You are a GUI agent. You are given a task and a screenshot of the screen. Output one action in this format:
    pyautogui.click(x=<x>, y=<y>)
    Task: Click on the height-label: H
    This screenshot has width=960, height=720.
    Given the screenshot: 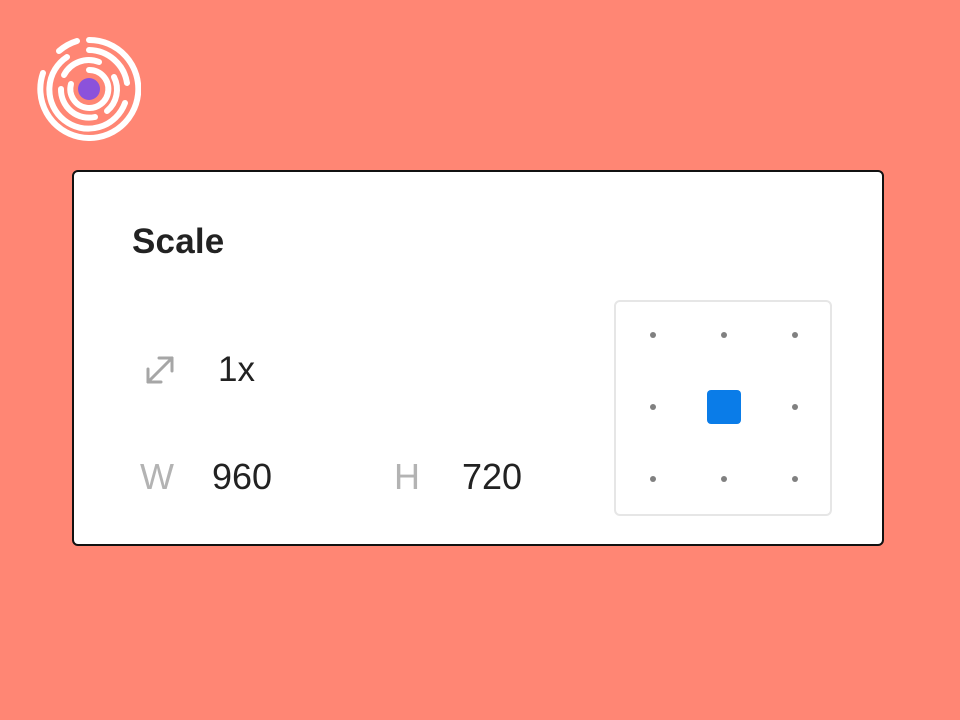 What is the action you would take?
    pyautogui.click(x=407, y=476)
    